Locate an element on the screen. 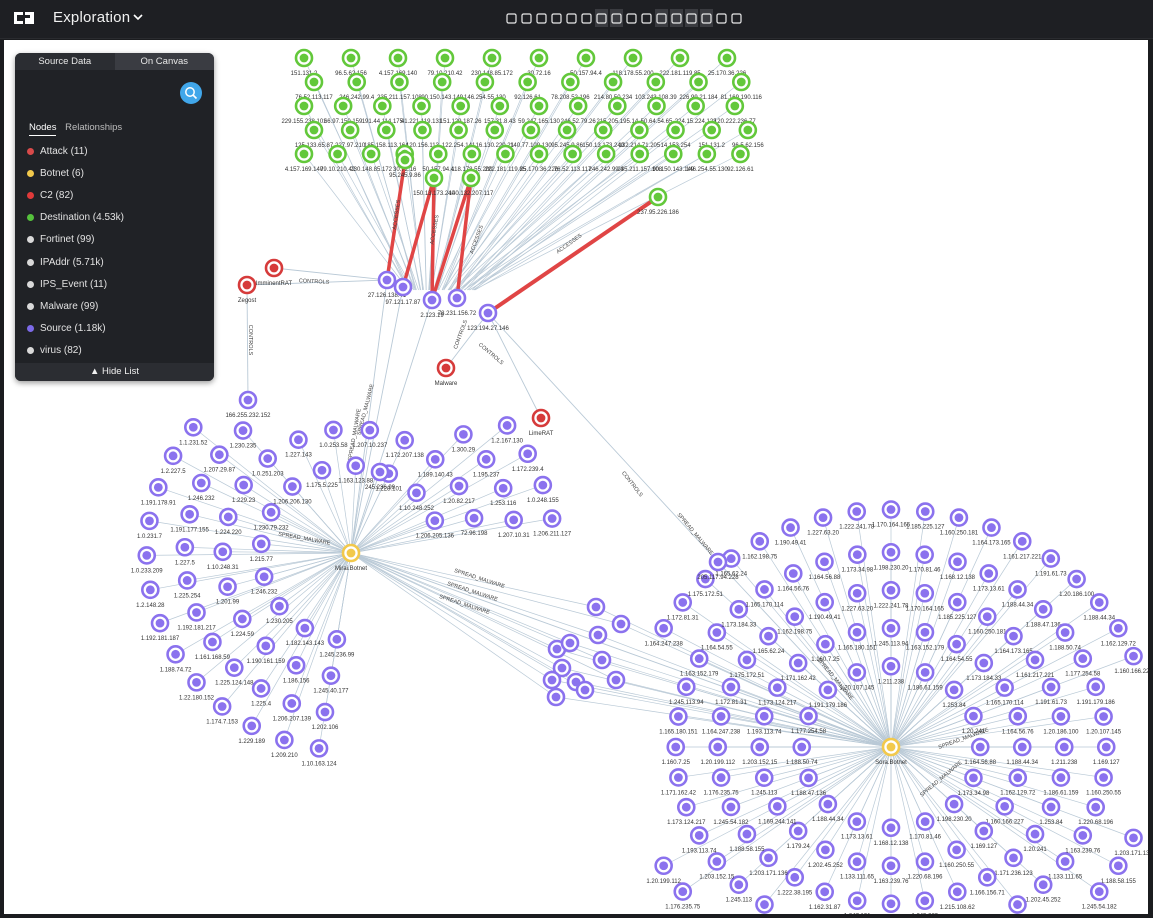  node-type-item: Fortinet (99) is located at coordinates (114, 240).